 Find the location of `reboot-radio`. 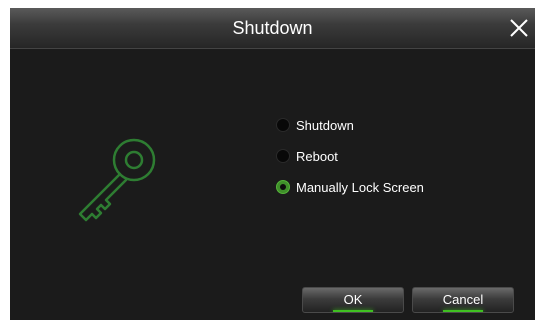

reboot-radio is located at coordinates (283, 156).